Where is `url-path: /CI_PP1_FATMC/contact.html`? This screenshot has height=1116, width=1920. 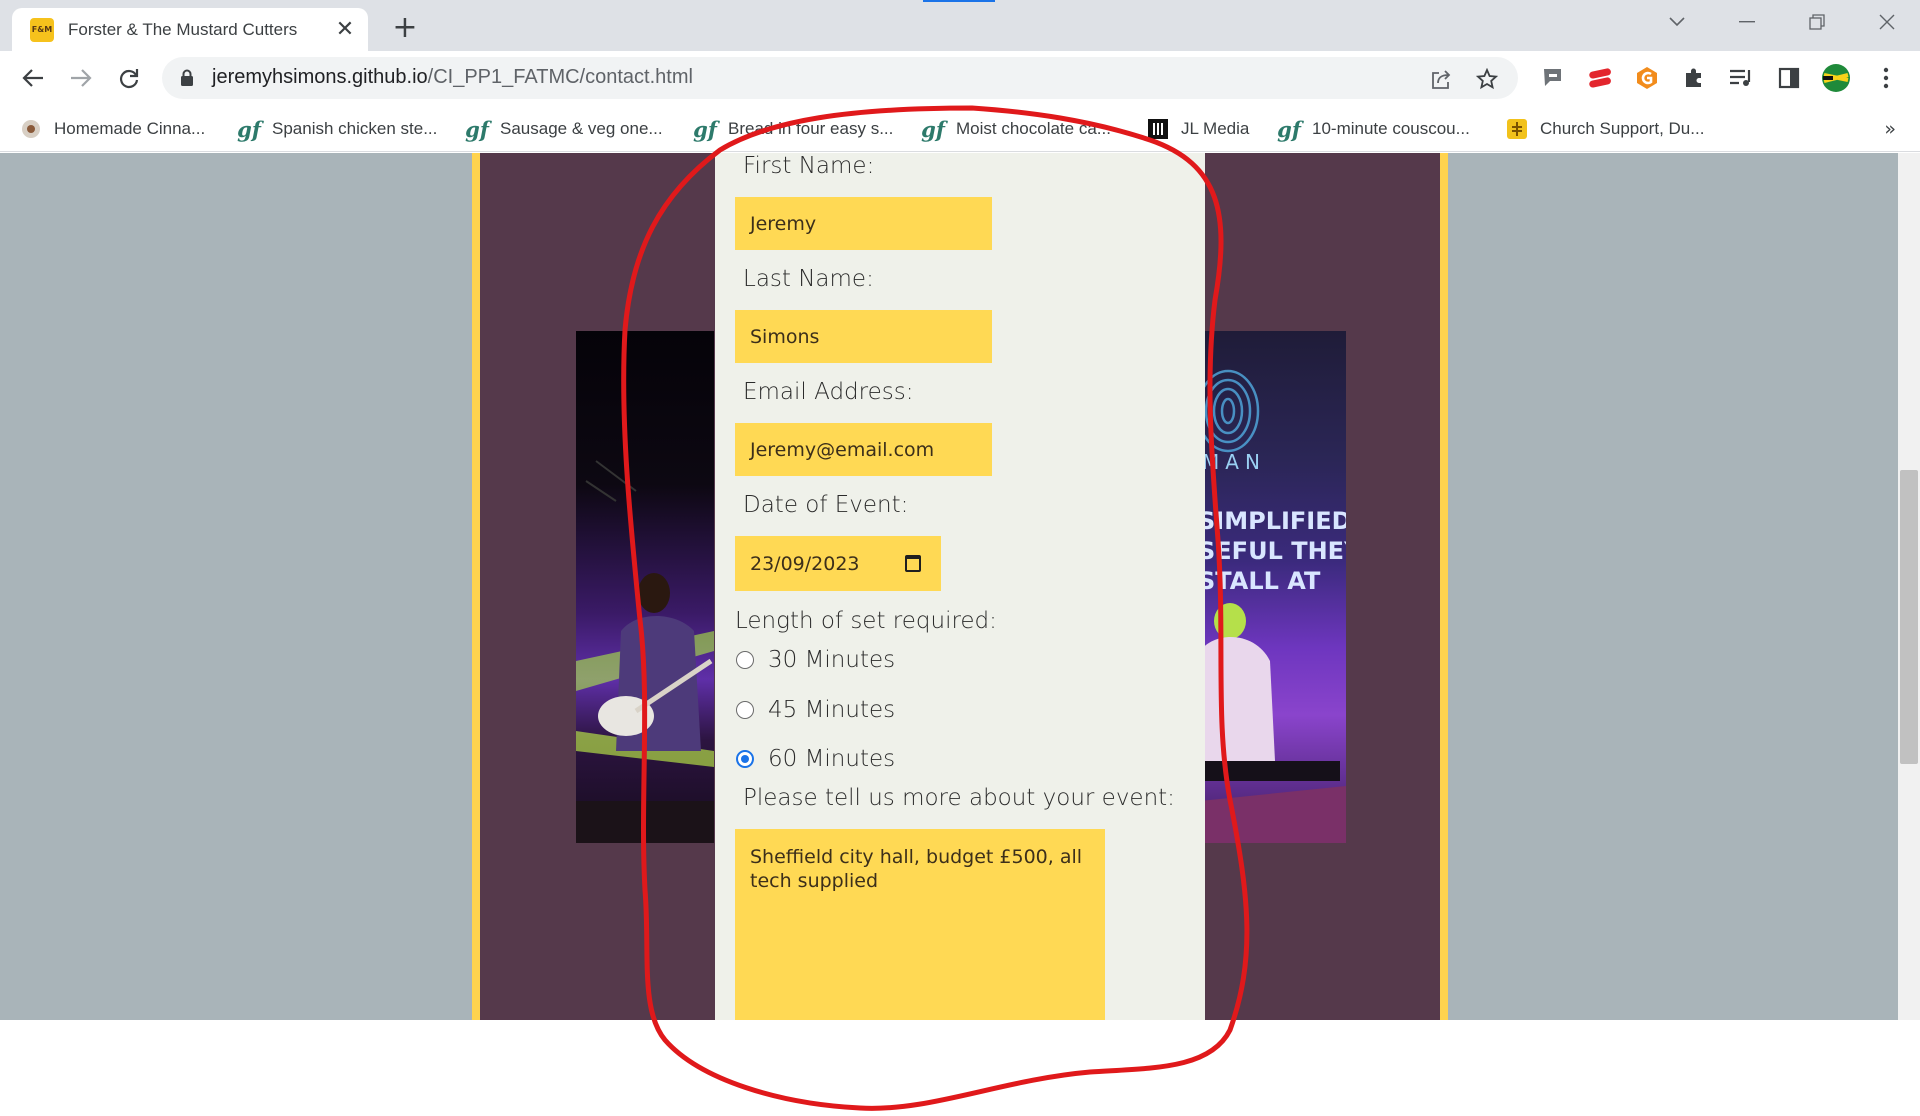 url-path: /CI_PP1_FATMC/contact.html is located at coordinates (560, 77).